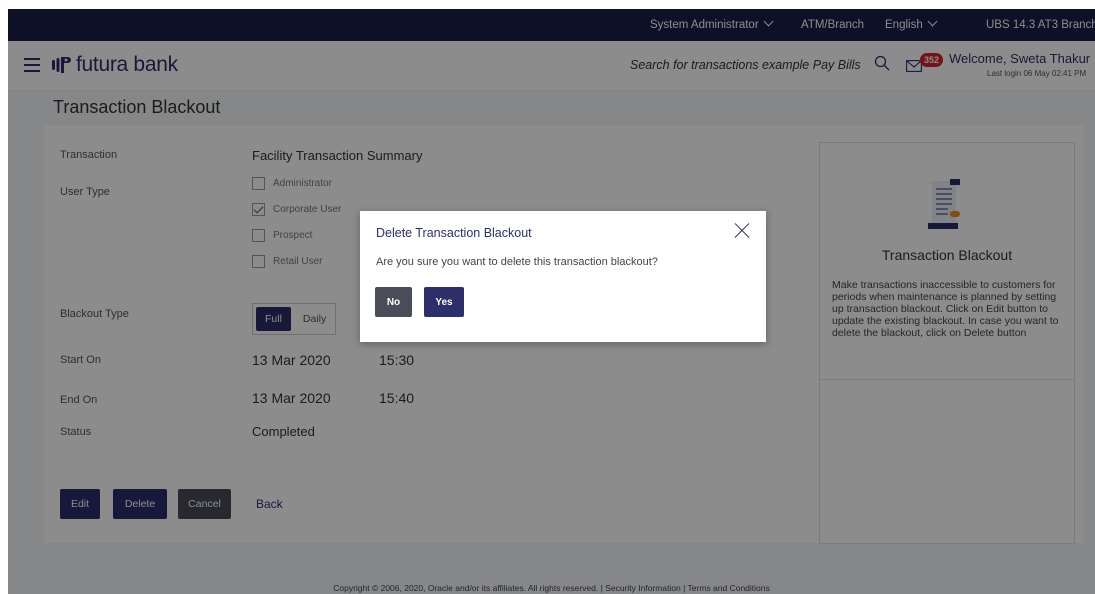  What do you see at coordinates (742, 231) in the screenshot?
I see `close-icon` at bounding box center [742, 231].